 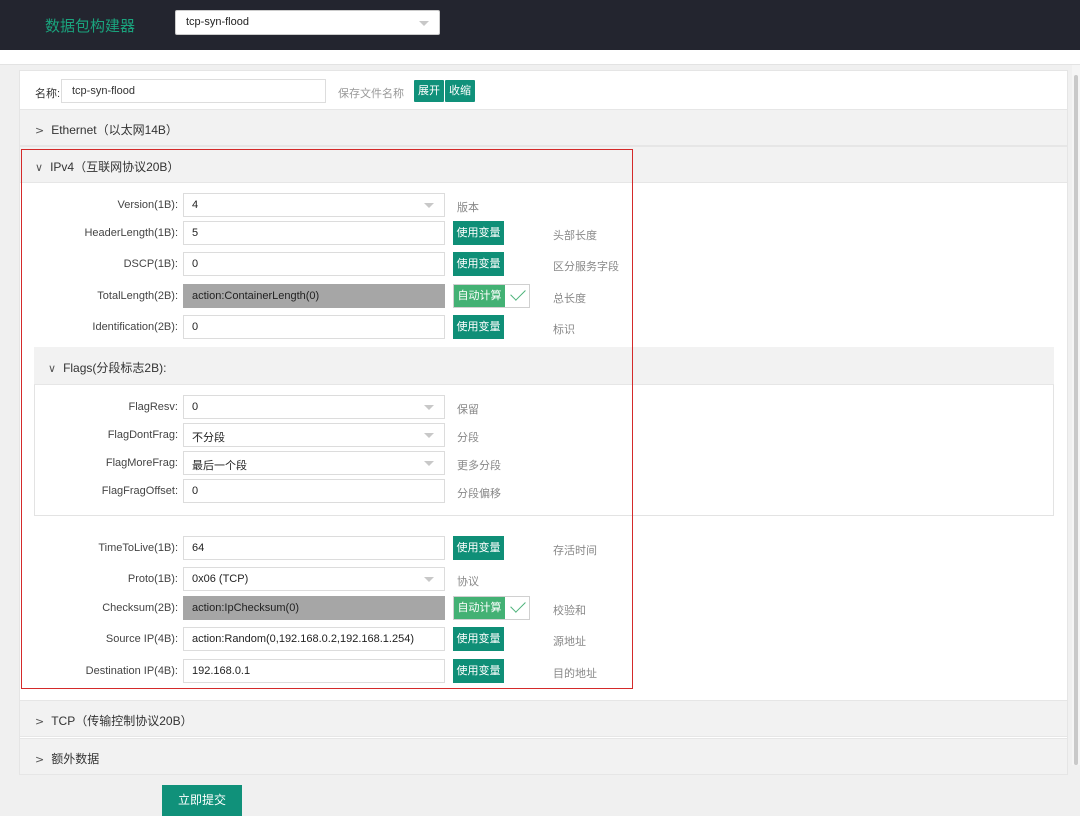 I want to click on total-length-auto-button: 自动计算, so click(x=479, y=296).